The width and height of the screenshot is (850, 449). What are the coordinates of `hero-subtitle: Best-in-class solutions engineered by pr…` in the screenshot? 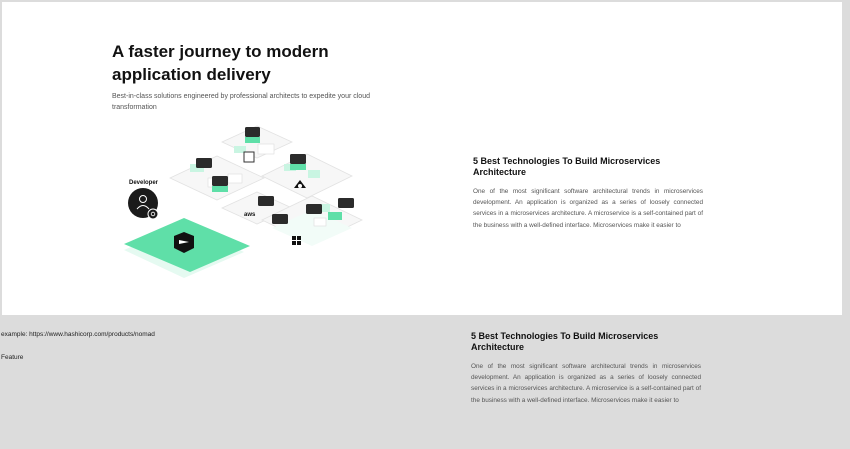 It's located at (241, 102).